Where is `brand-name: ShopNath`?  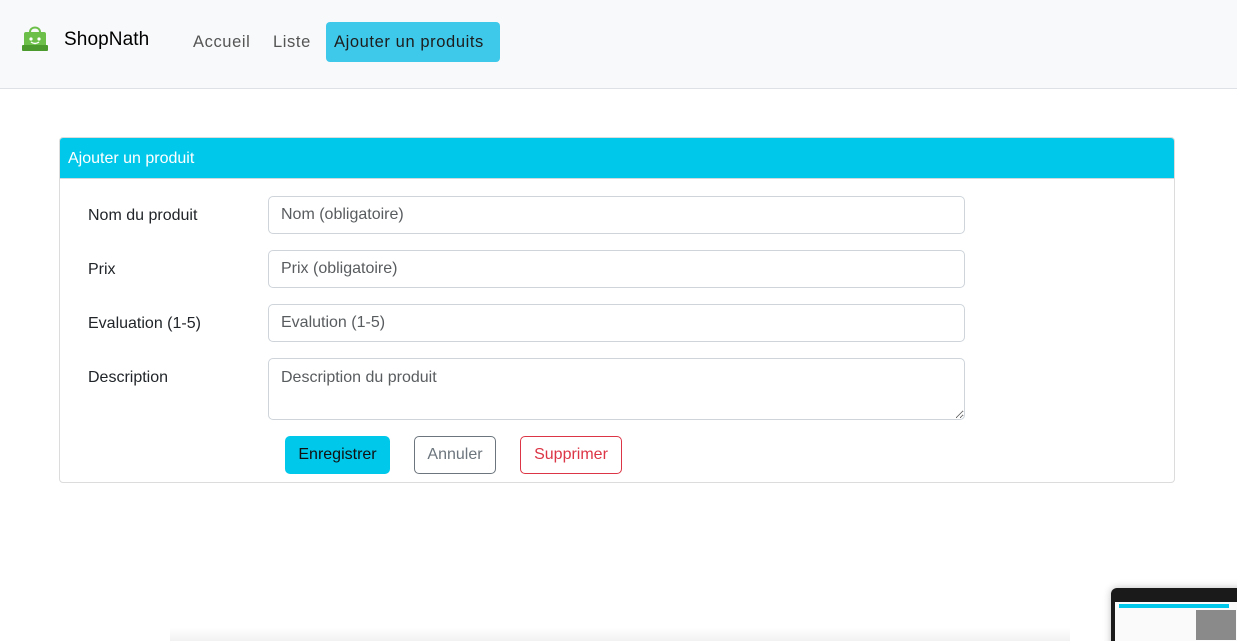 brand-name: ShopNath is located at coordinates (106, 40).